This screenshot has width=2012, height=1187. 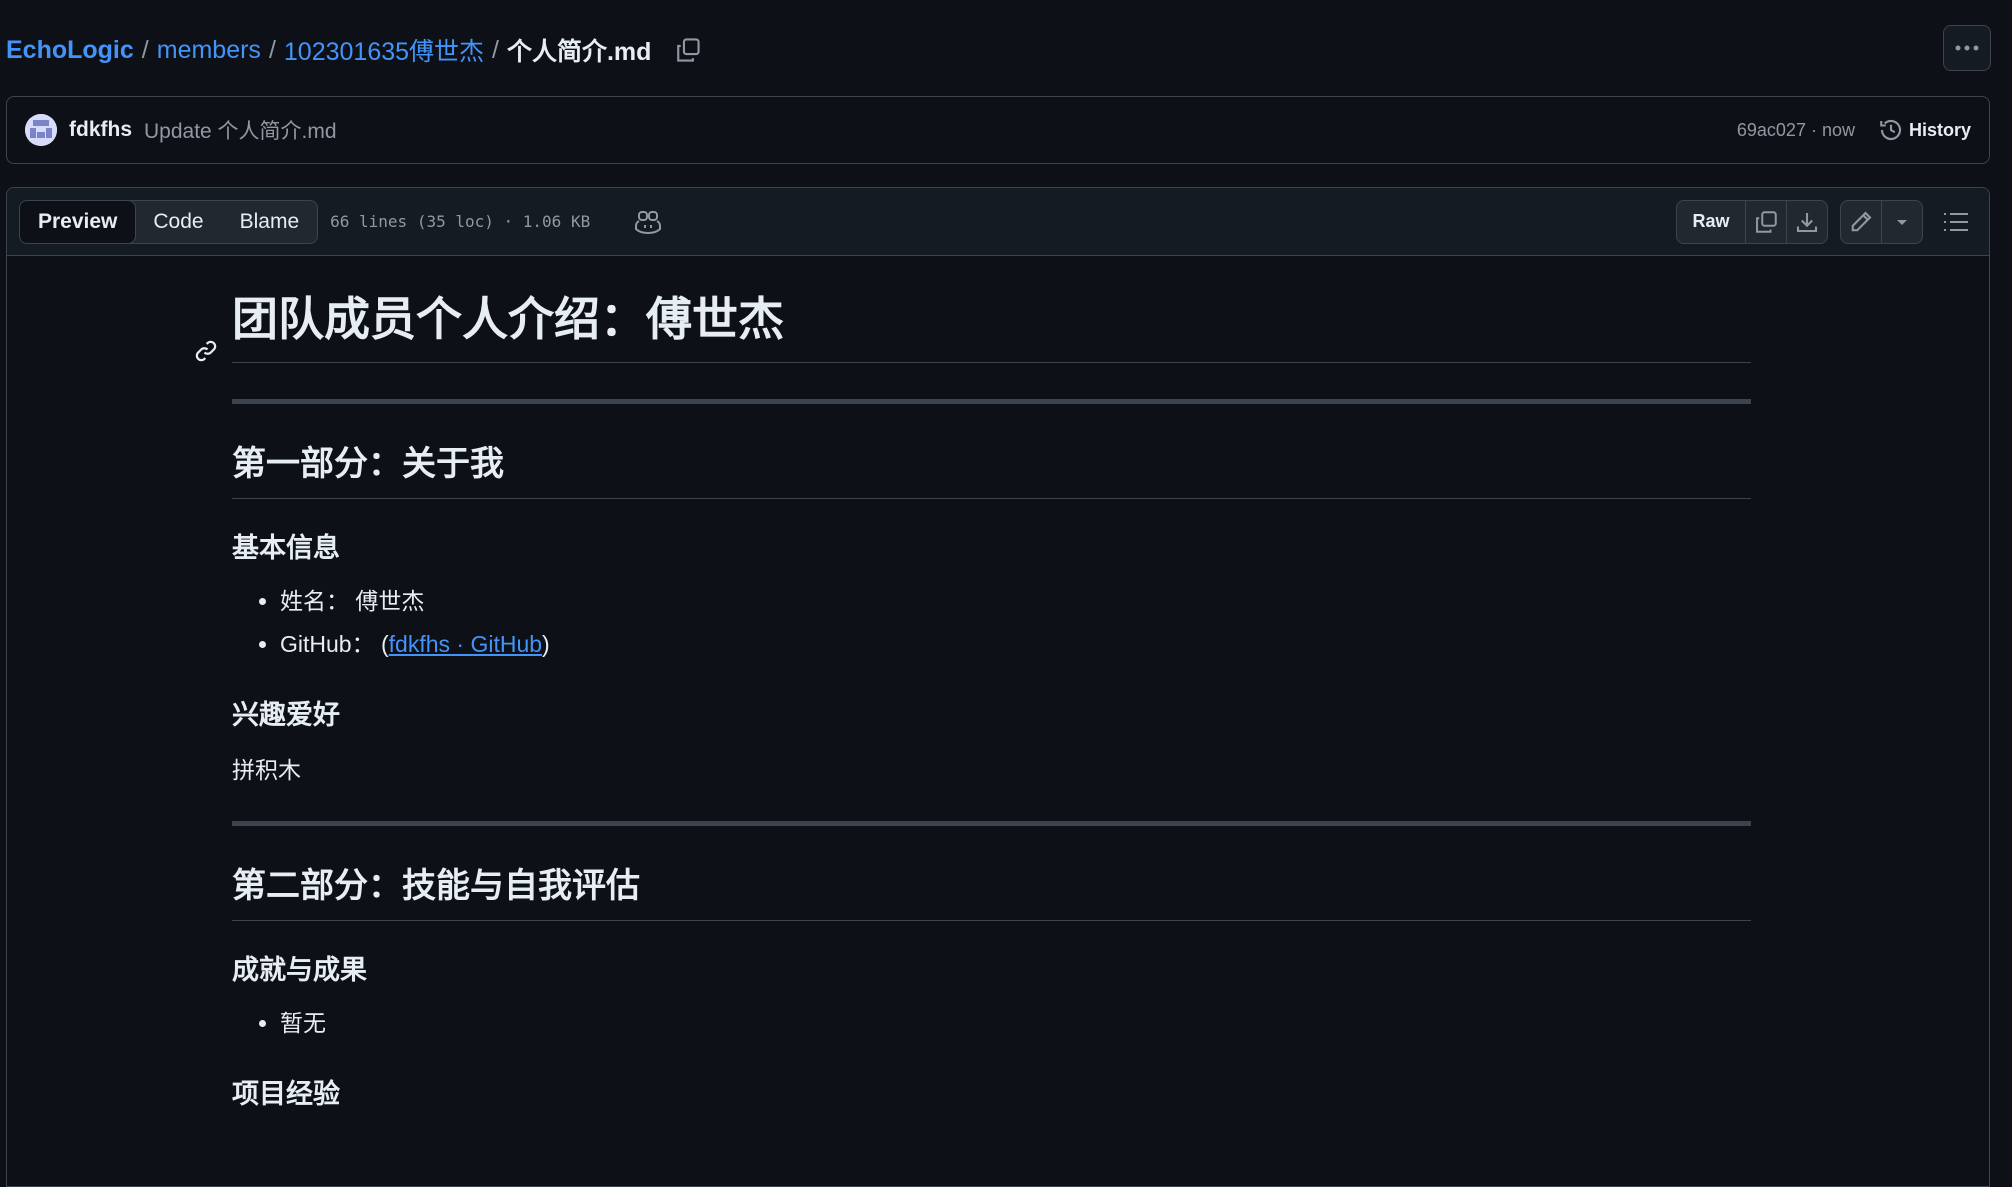 I want to click on edit-group, so click(x=1881, y=221).